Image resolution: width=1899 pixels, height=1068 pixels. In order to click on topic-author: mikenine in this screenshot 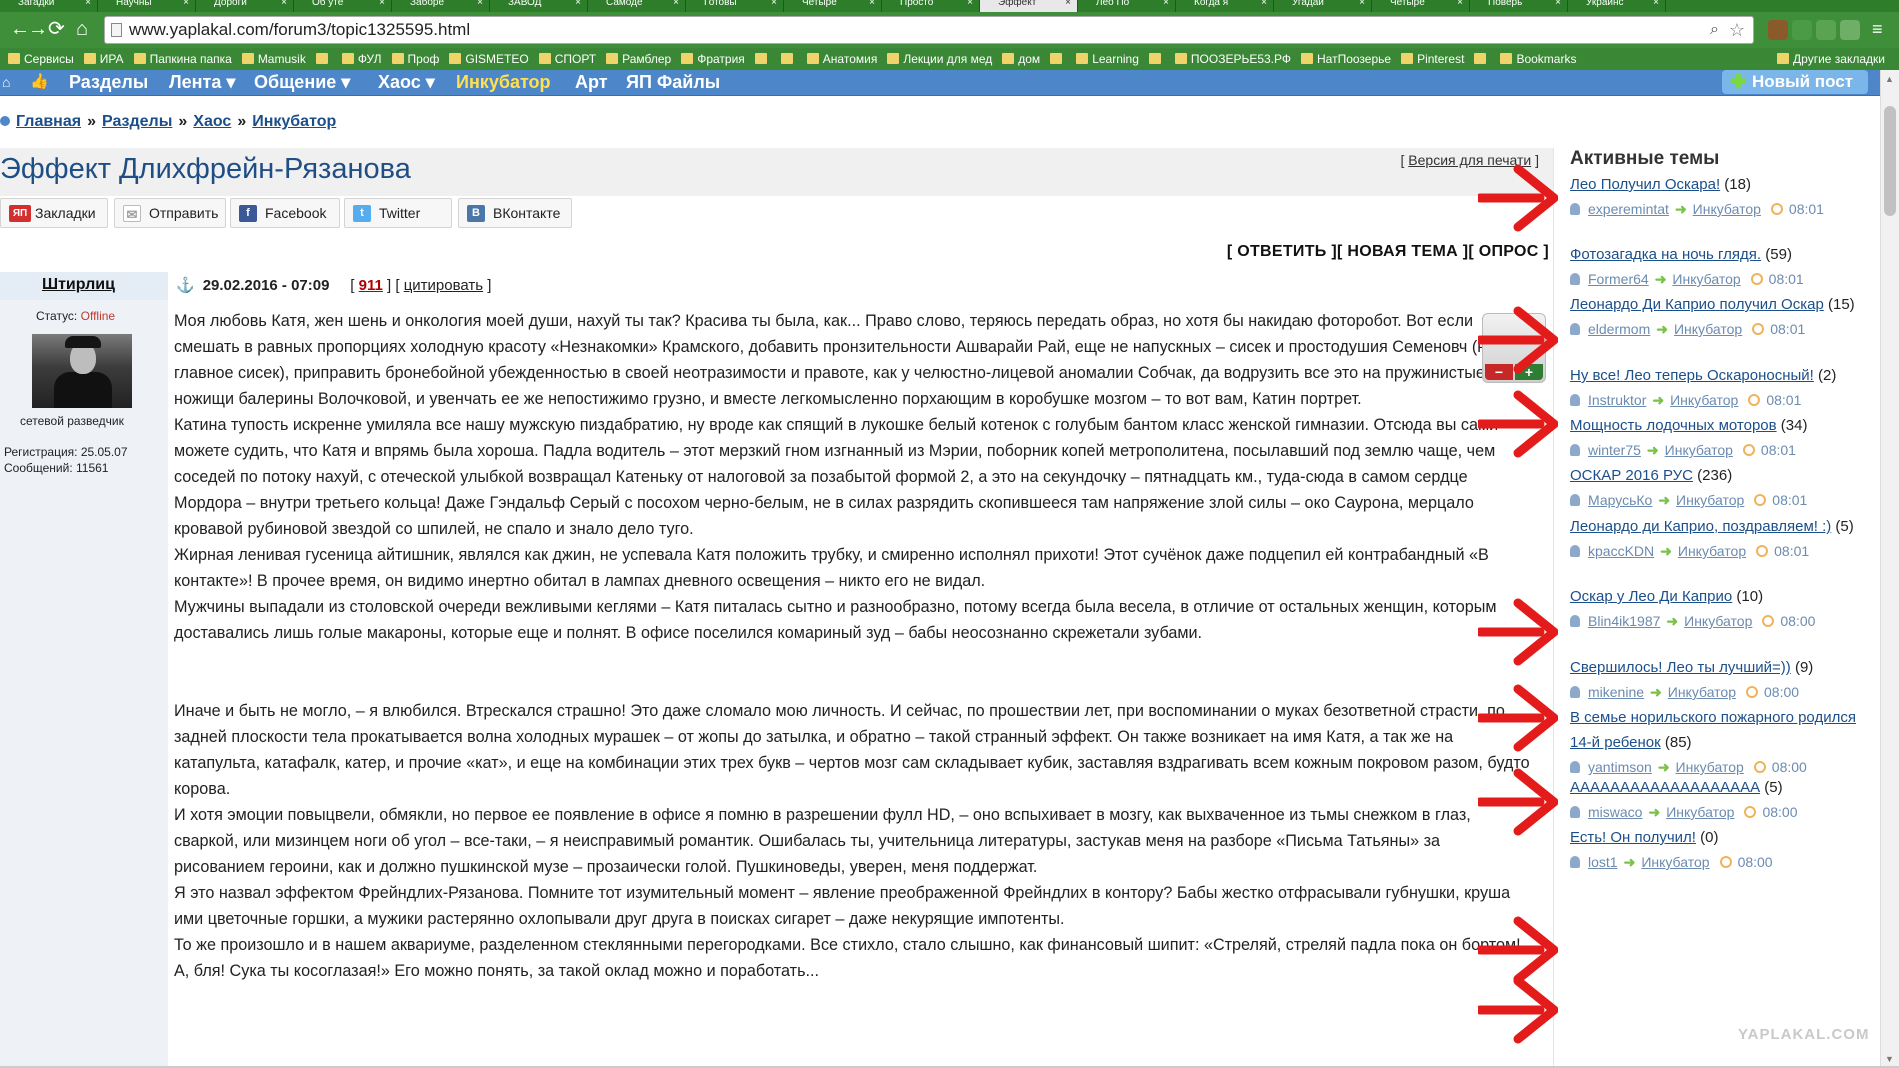, I will do `click(1616, 692)`.